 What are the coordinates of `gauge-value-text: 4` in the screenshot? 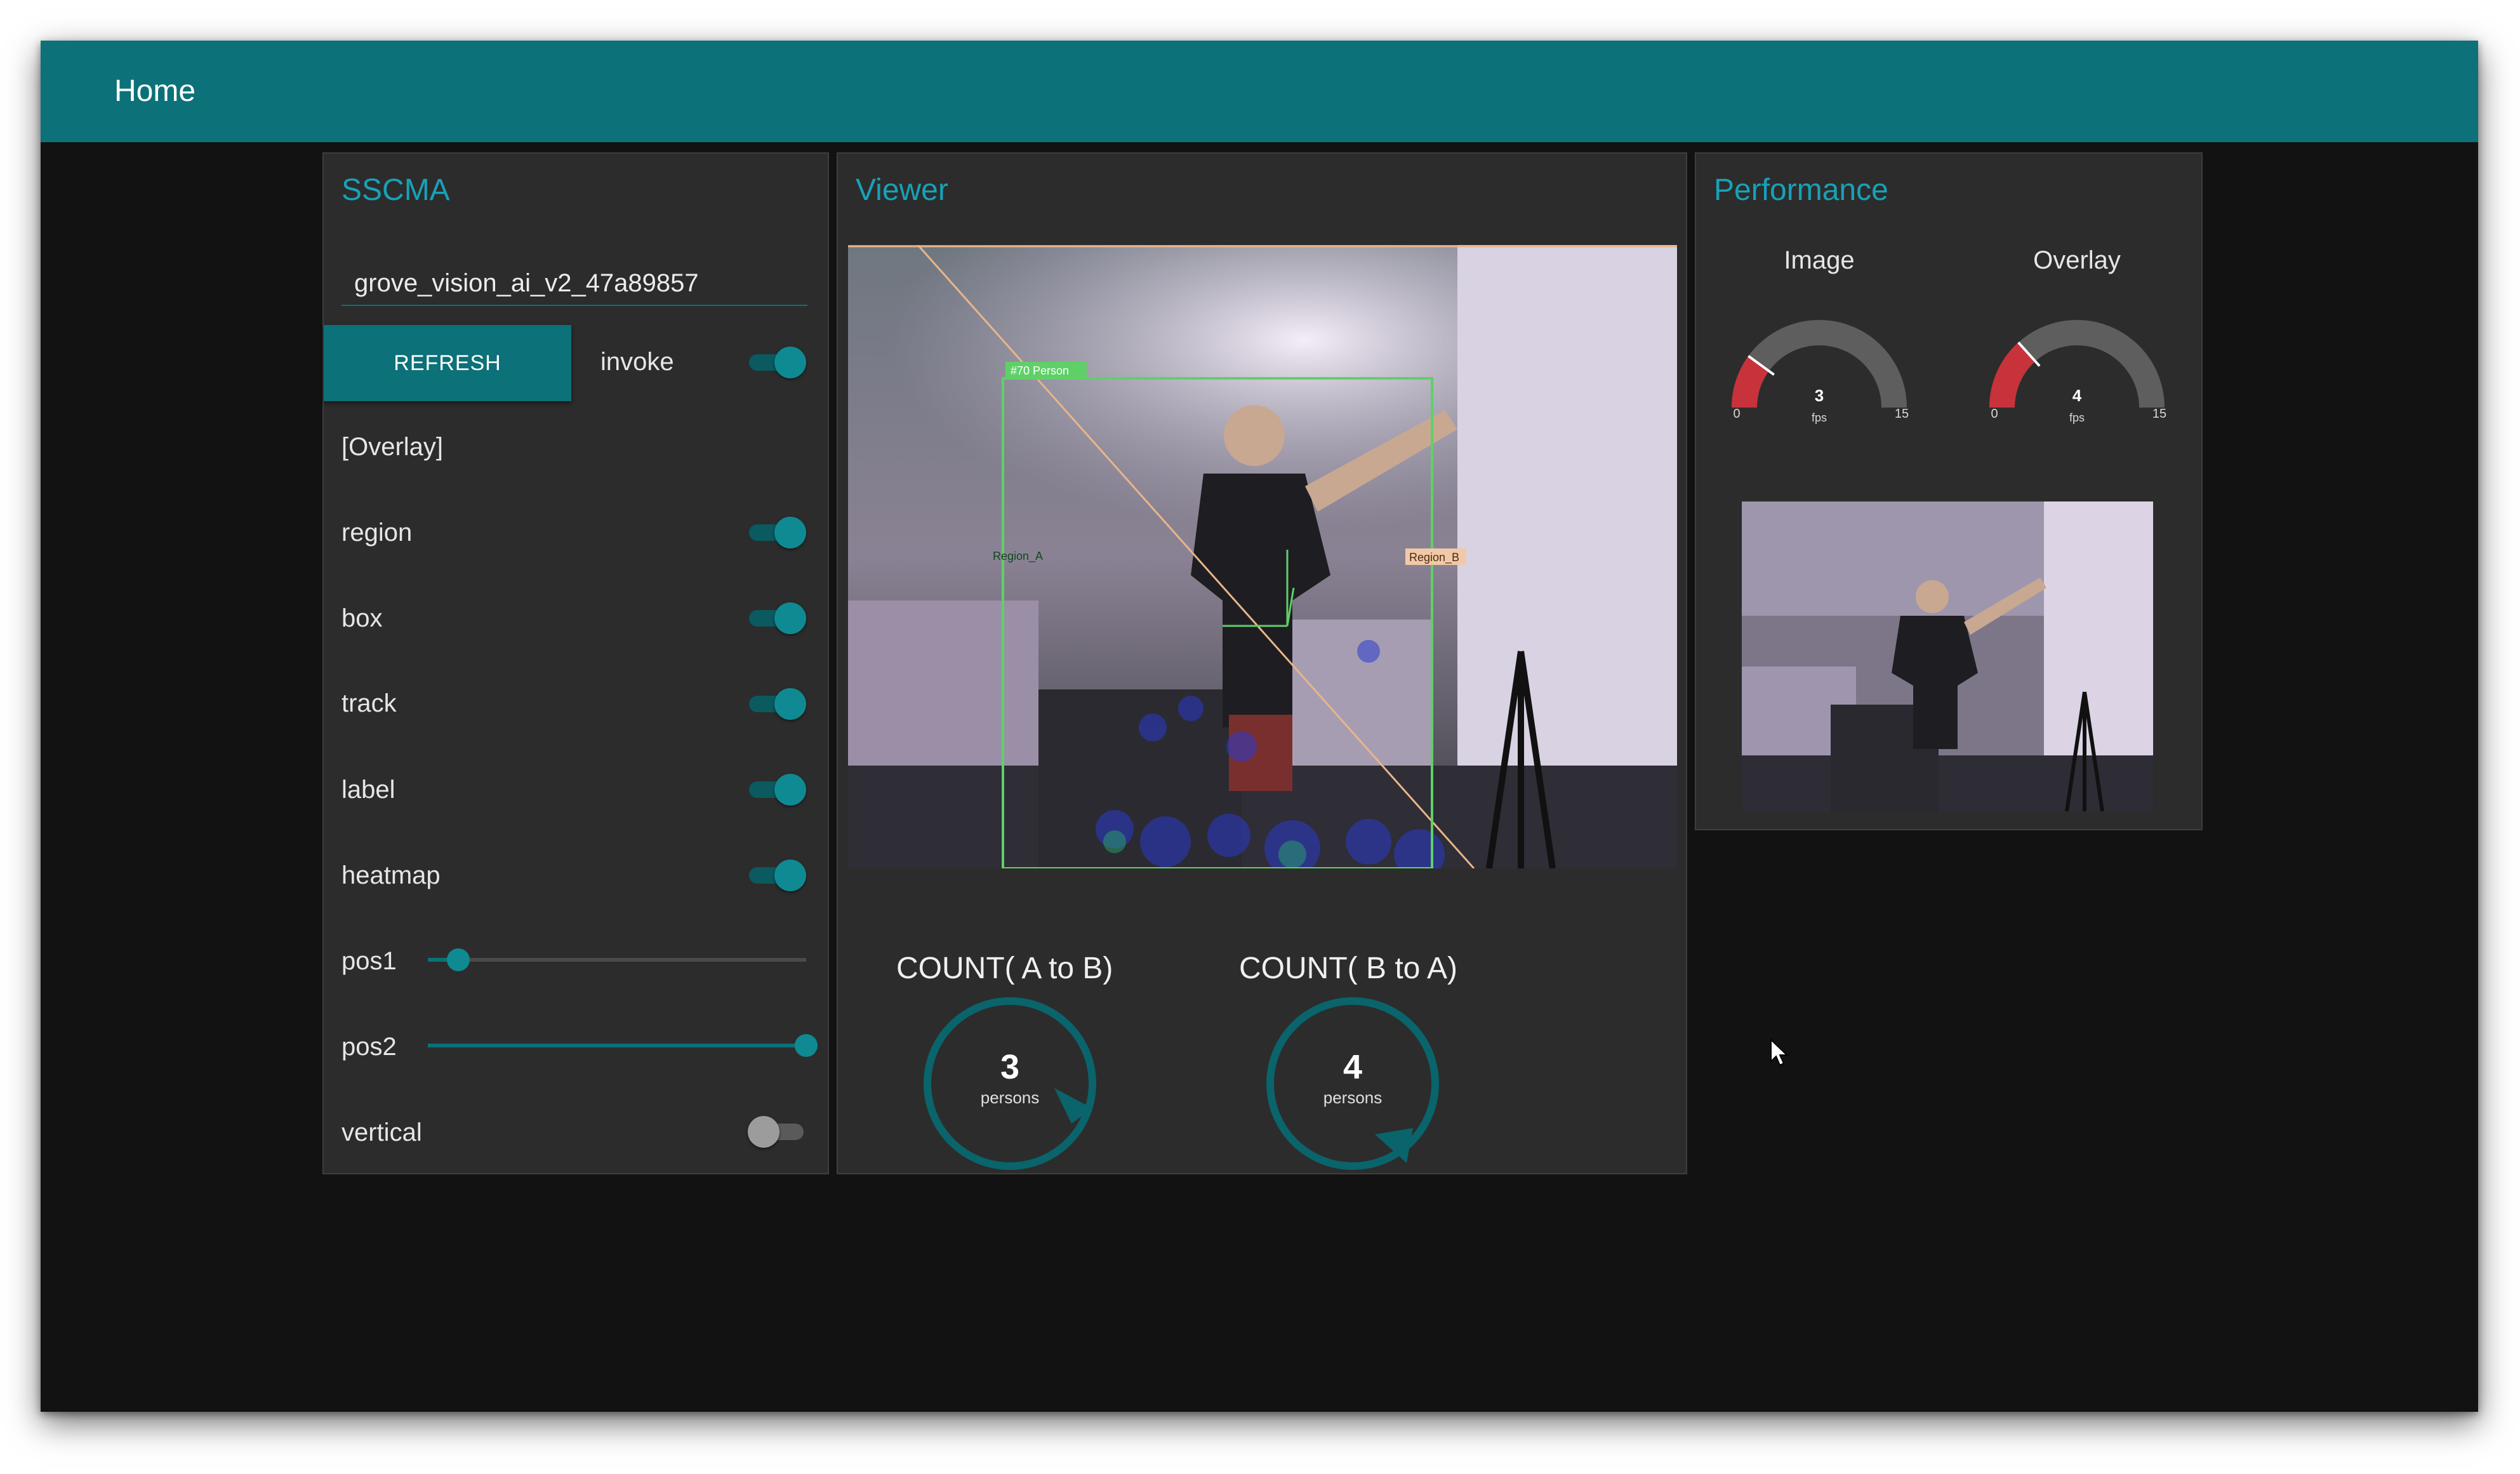 It's located at (2077, 395).